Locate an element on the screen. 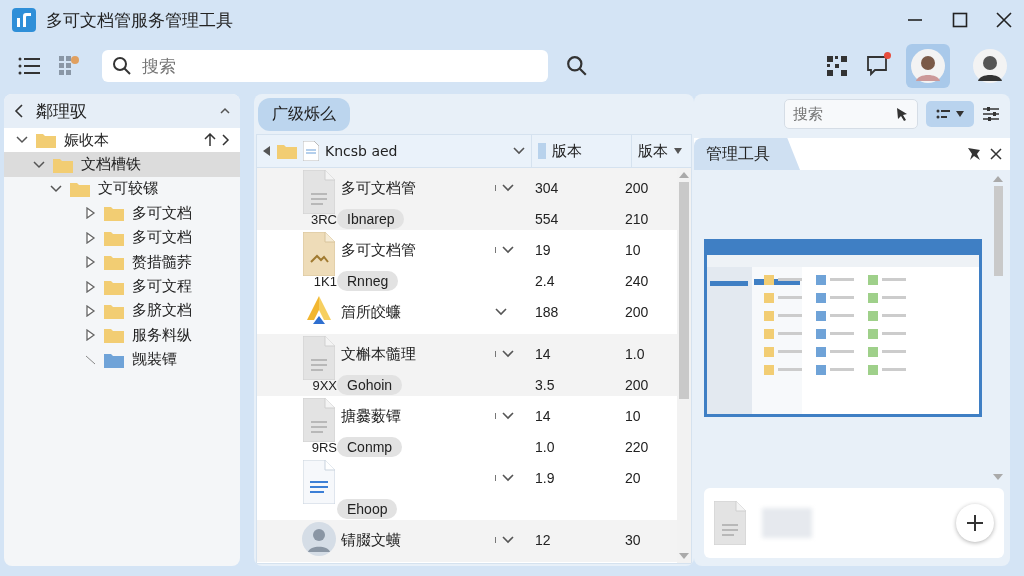 The height and width of the screenshot is (576, 1024). sidebar-title: 鄰理驭 is located at coordinates (62, 111).